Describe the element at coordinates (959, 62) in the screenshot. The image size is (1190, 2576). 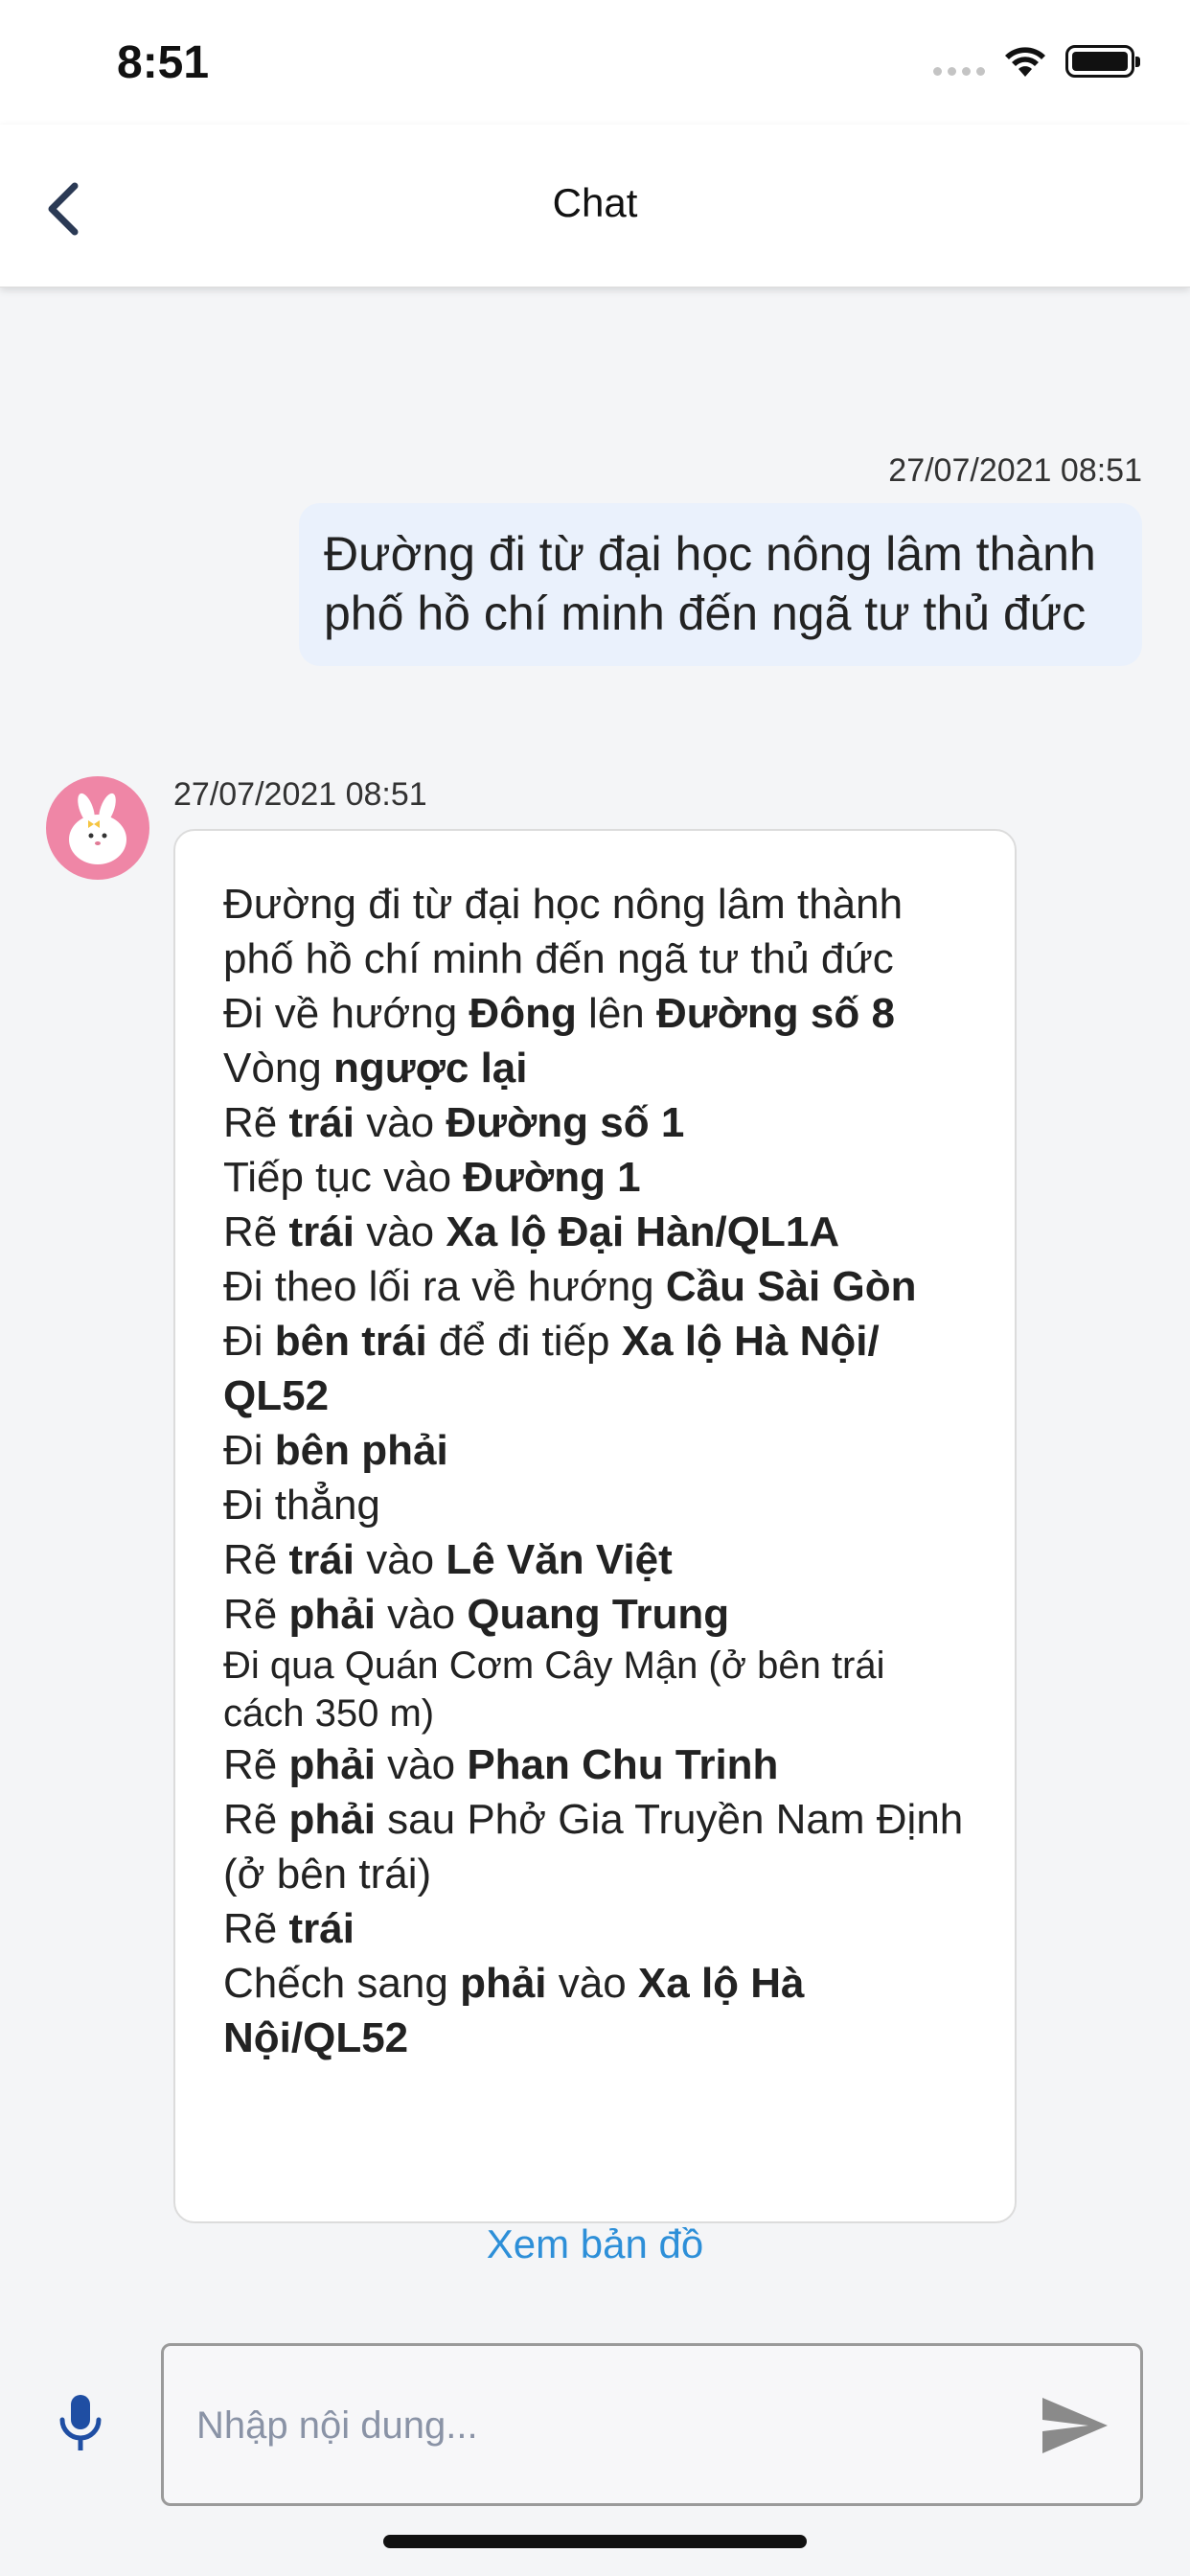
I see `cellular-signal-icon` at that location.